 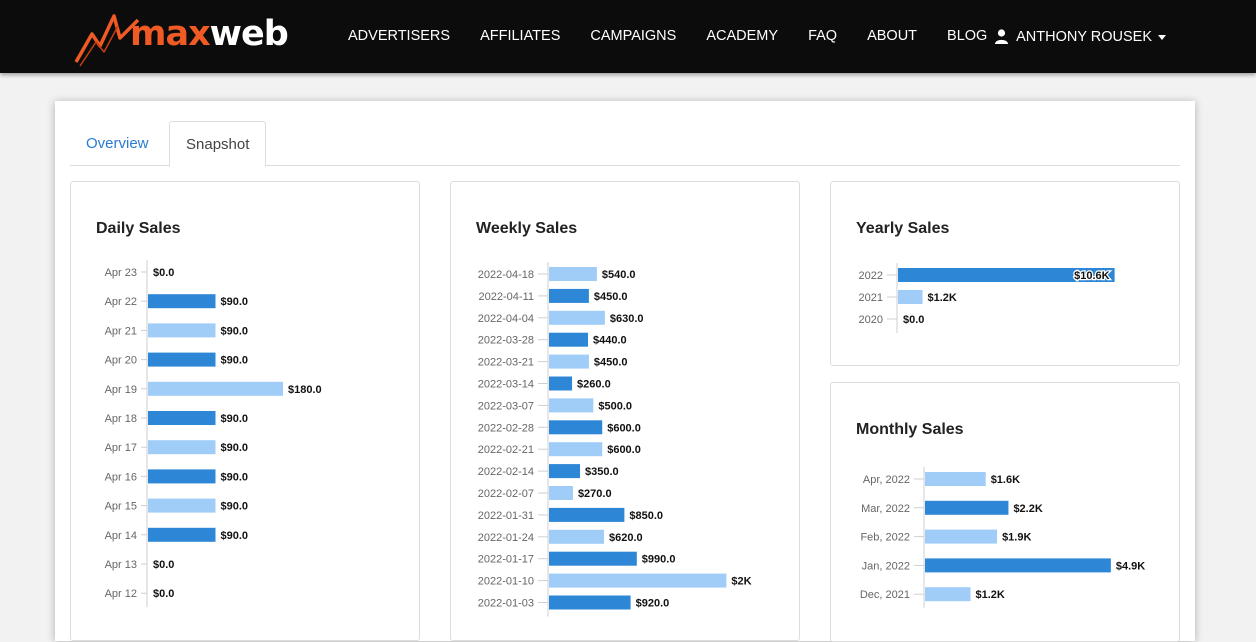 What do you see at coordinates (885, 509) in the screenshot?
I see `tick-label: Mar, 2022` at bounding box center [885, 509].